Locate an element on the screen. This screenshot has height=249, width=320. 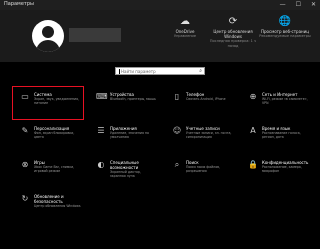
title-bar: Параметры — ☐ ✕ is located at coordinates (160, 5).